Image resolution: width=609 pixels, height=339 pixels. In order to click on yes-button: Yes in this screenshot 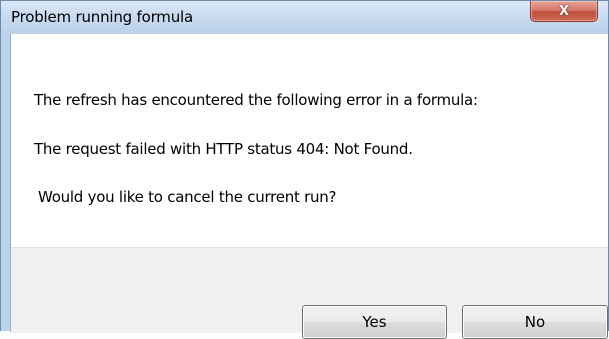, I will do `click(374, 322)`.